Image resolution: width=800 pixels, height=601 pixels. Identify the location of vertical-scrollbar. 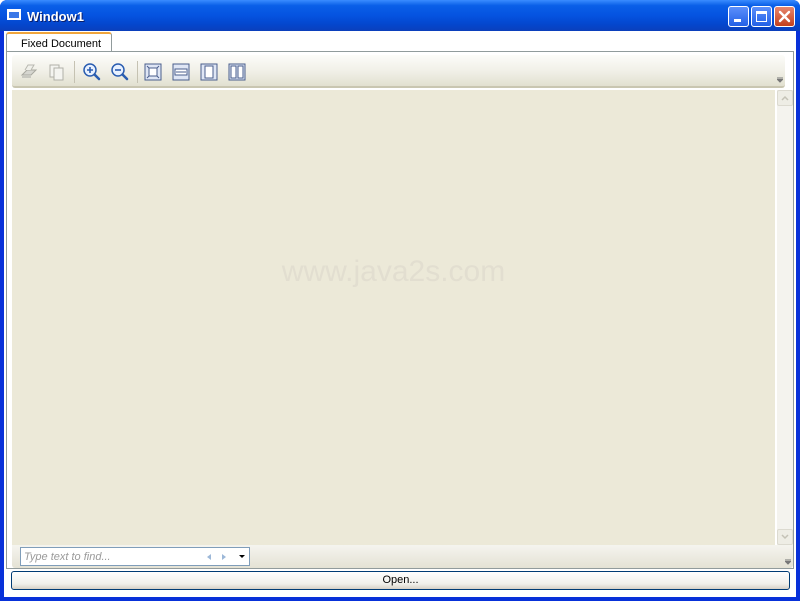
(785, 317).